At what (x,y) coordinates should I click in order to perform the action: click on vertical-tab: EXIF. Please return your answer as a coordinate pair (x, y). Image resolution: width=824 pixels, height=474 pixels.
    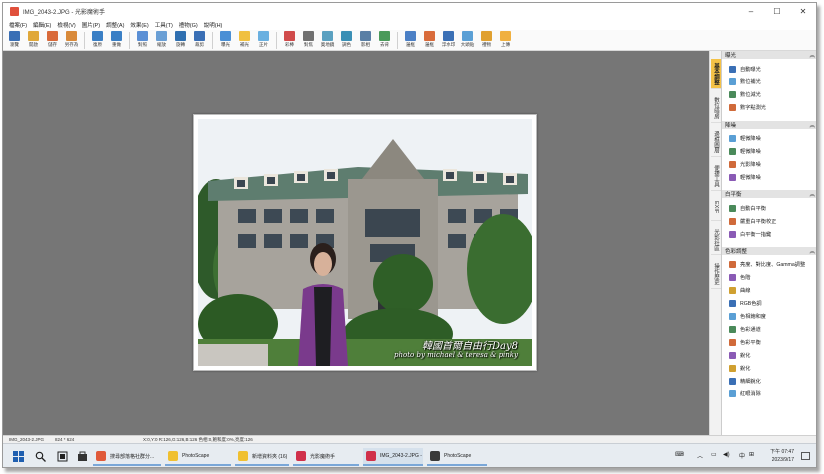
    Looking at the image, I should click on (716, 208).